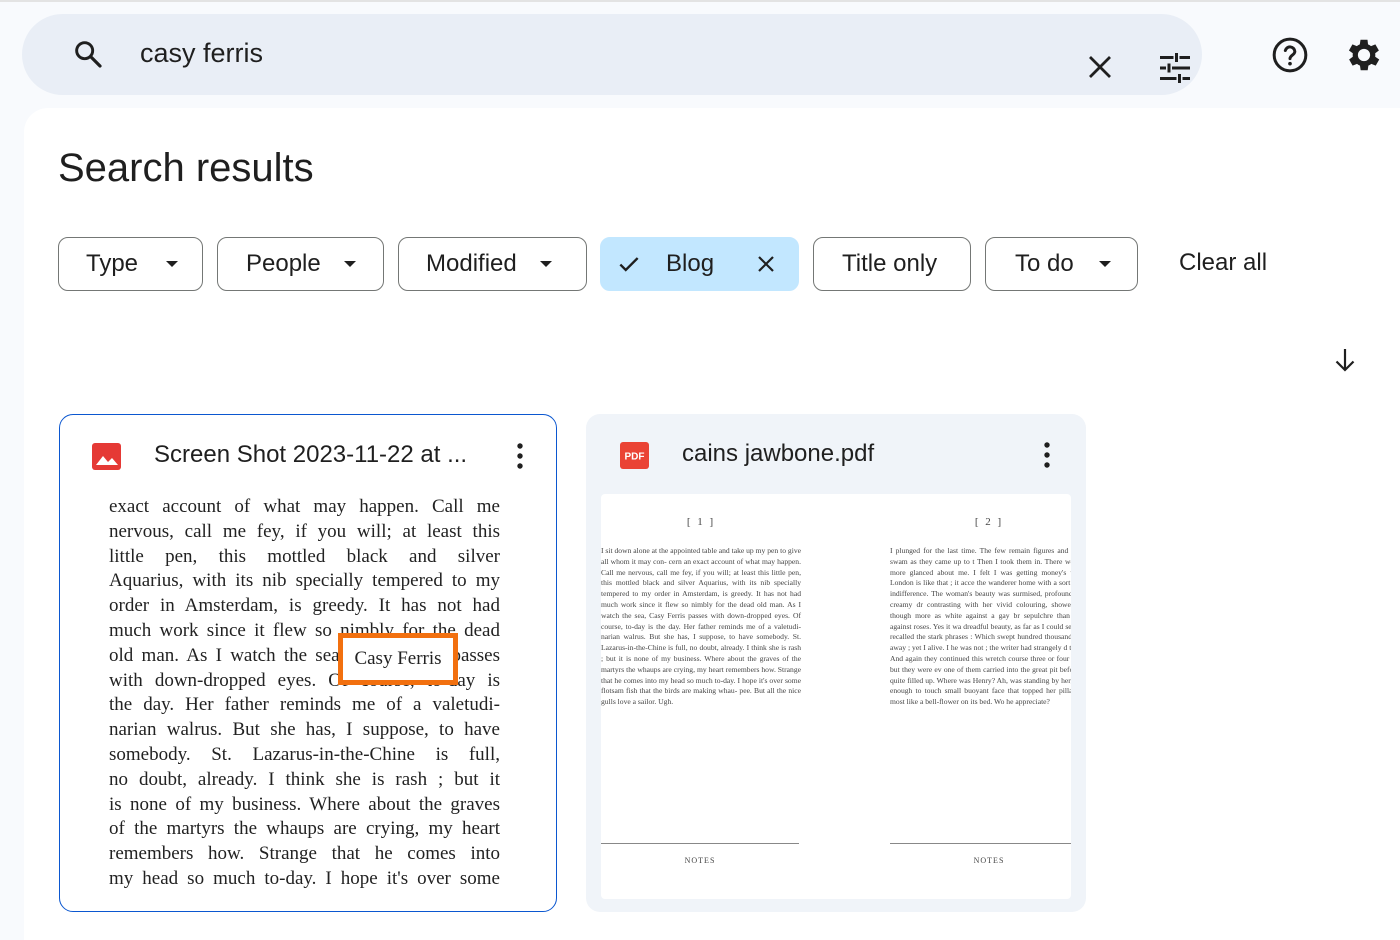 This screenshot has width=1400, height=940. What do you see at coordinates (629, 264) in the screenshot?
I see `check-icon` at bounding box center [629, 264].